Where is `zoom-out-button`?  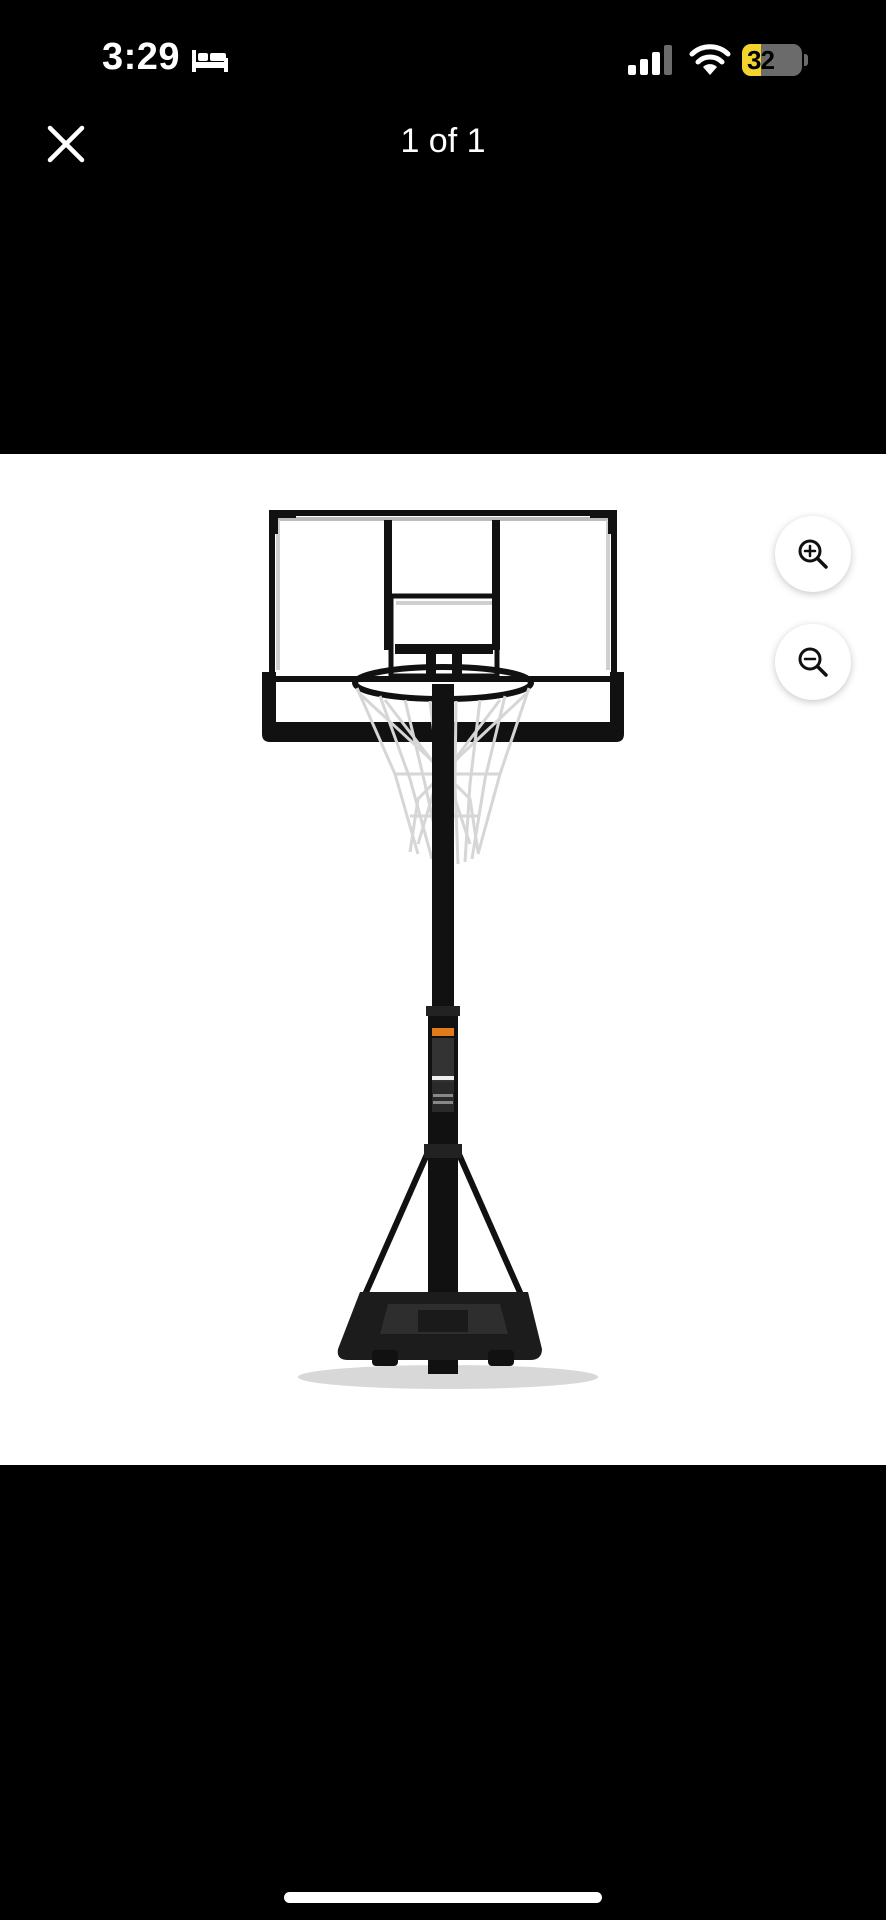 zoom-out-button is located at coordinates (813, 662).